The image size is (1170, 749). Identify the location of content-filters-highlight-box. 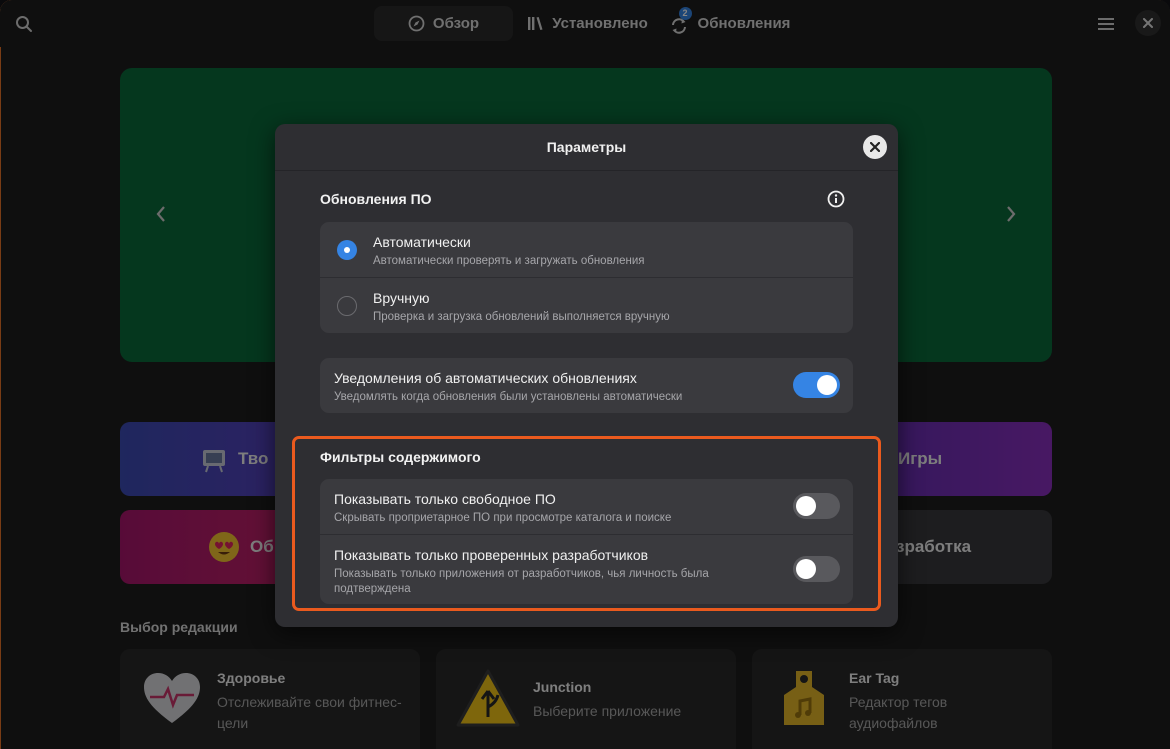
(586, 523).